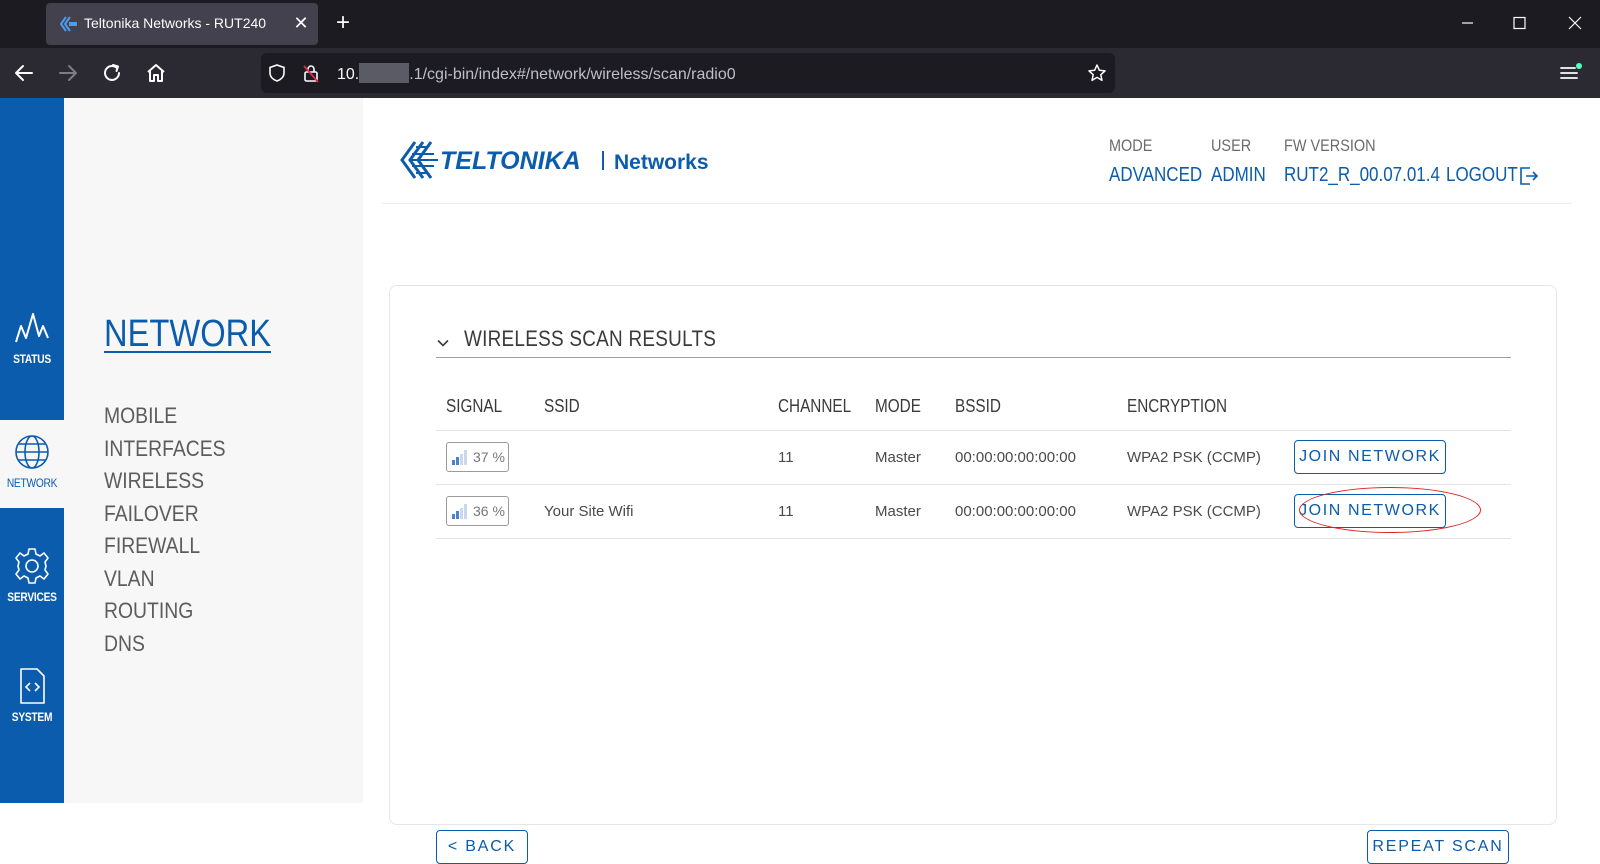 Image resolution: width=1600 pixels, height=864 pixels. I want to click on browser-tab-bar: Teltonika Networks - RUT240 ✕ +, so click(800, 24).